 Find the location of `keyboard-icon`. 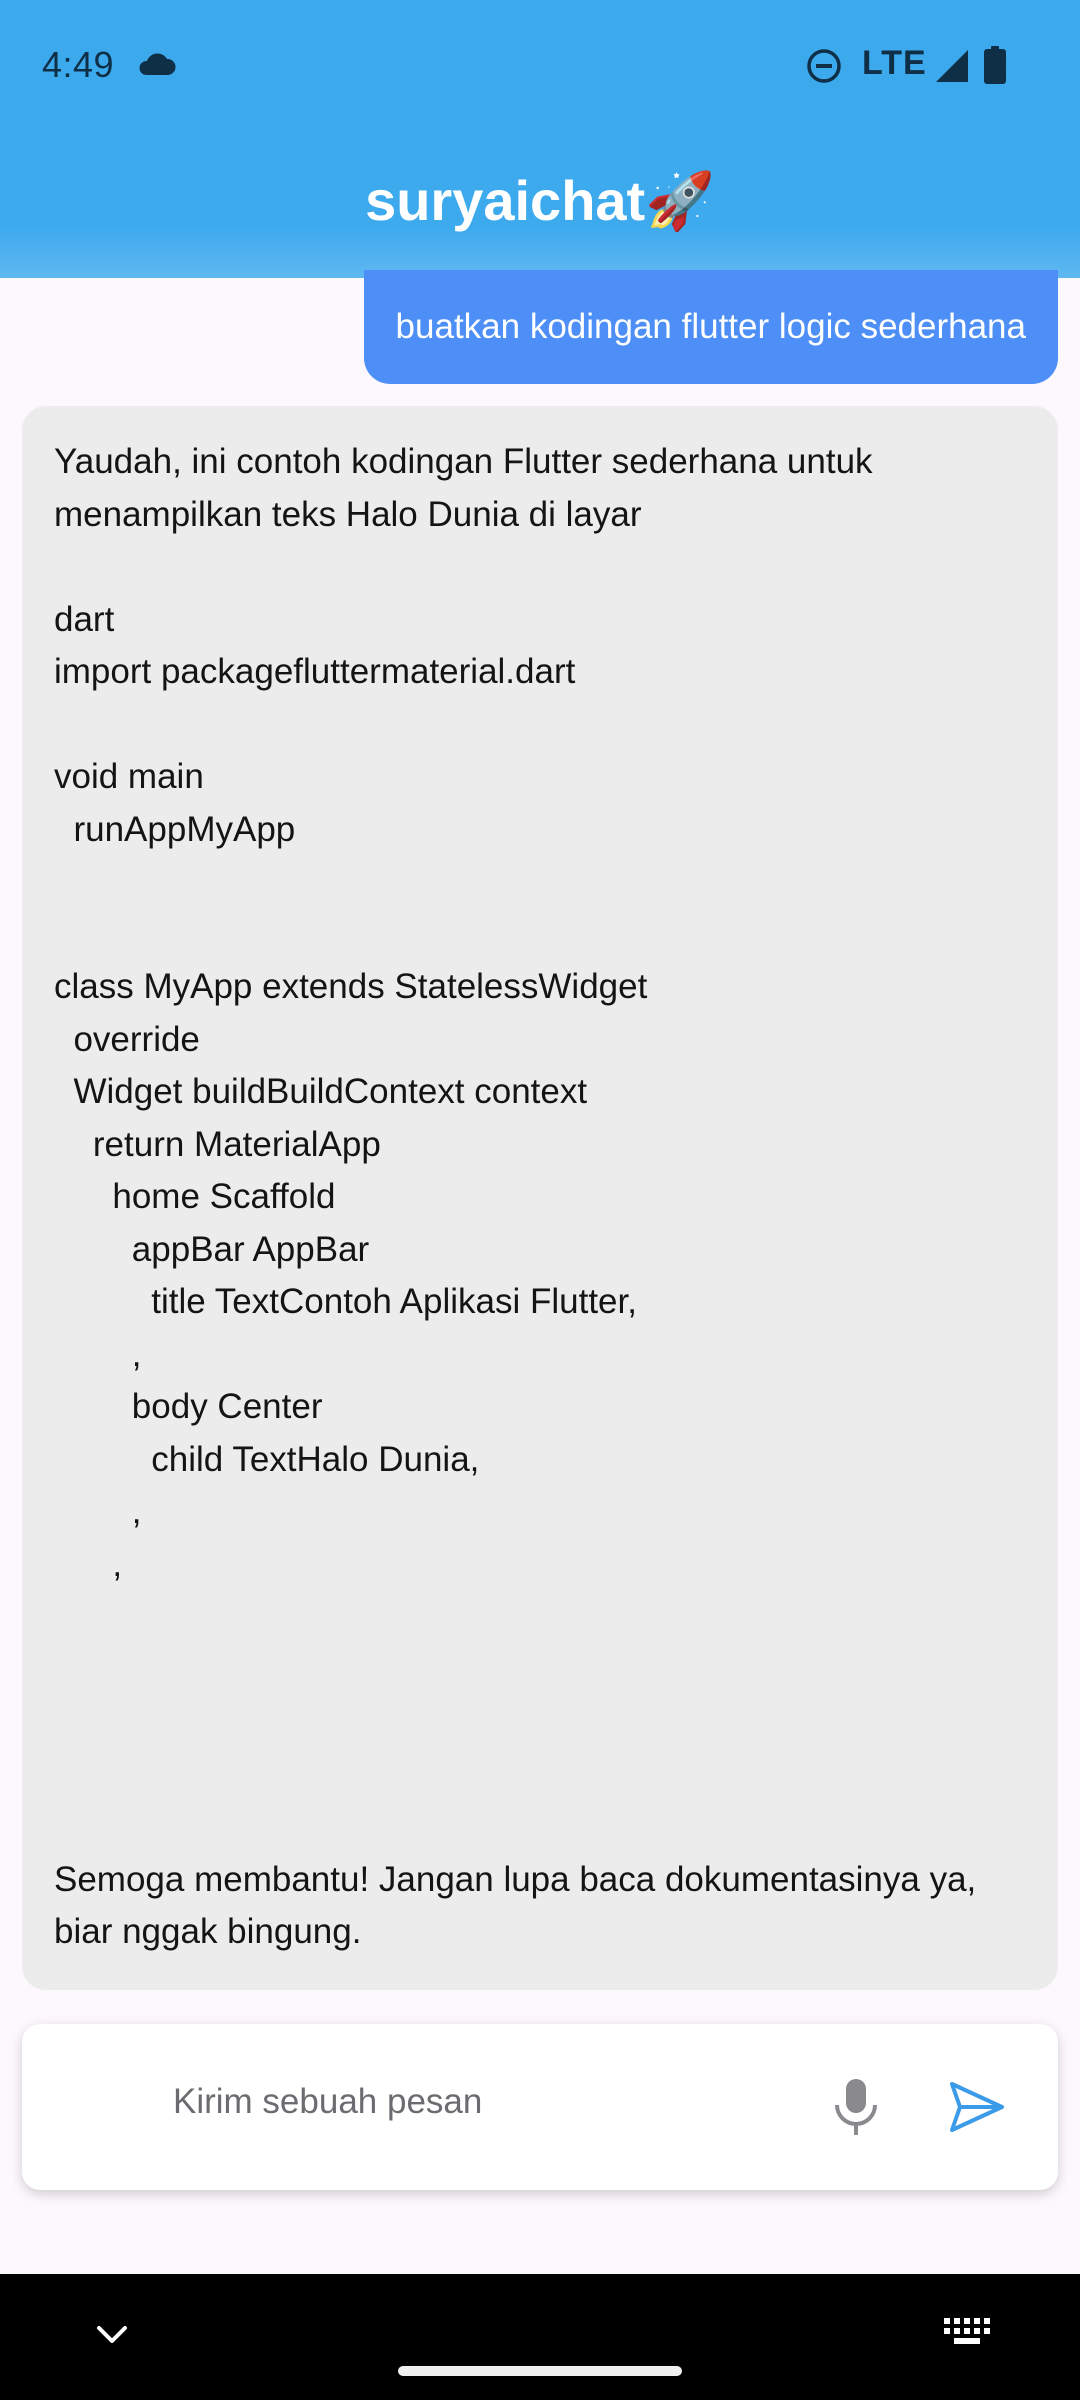

keyboard-icon is located at coordinates (967, 2332).